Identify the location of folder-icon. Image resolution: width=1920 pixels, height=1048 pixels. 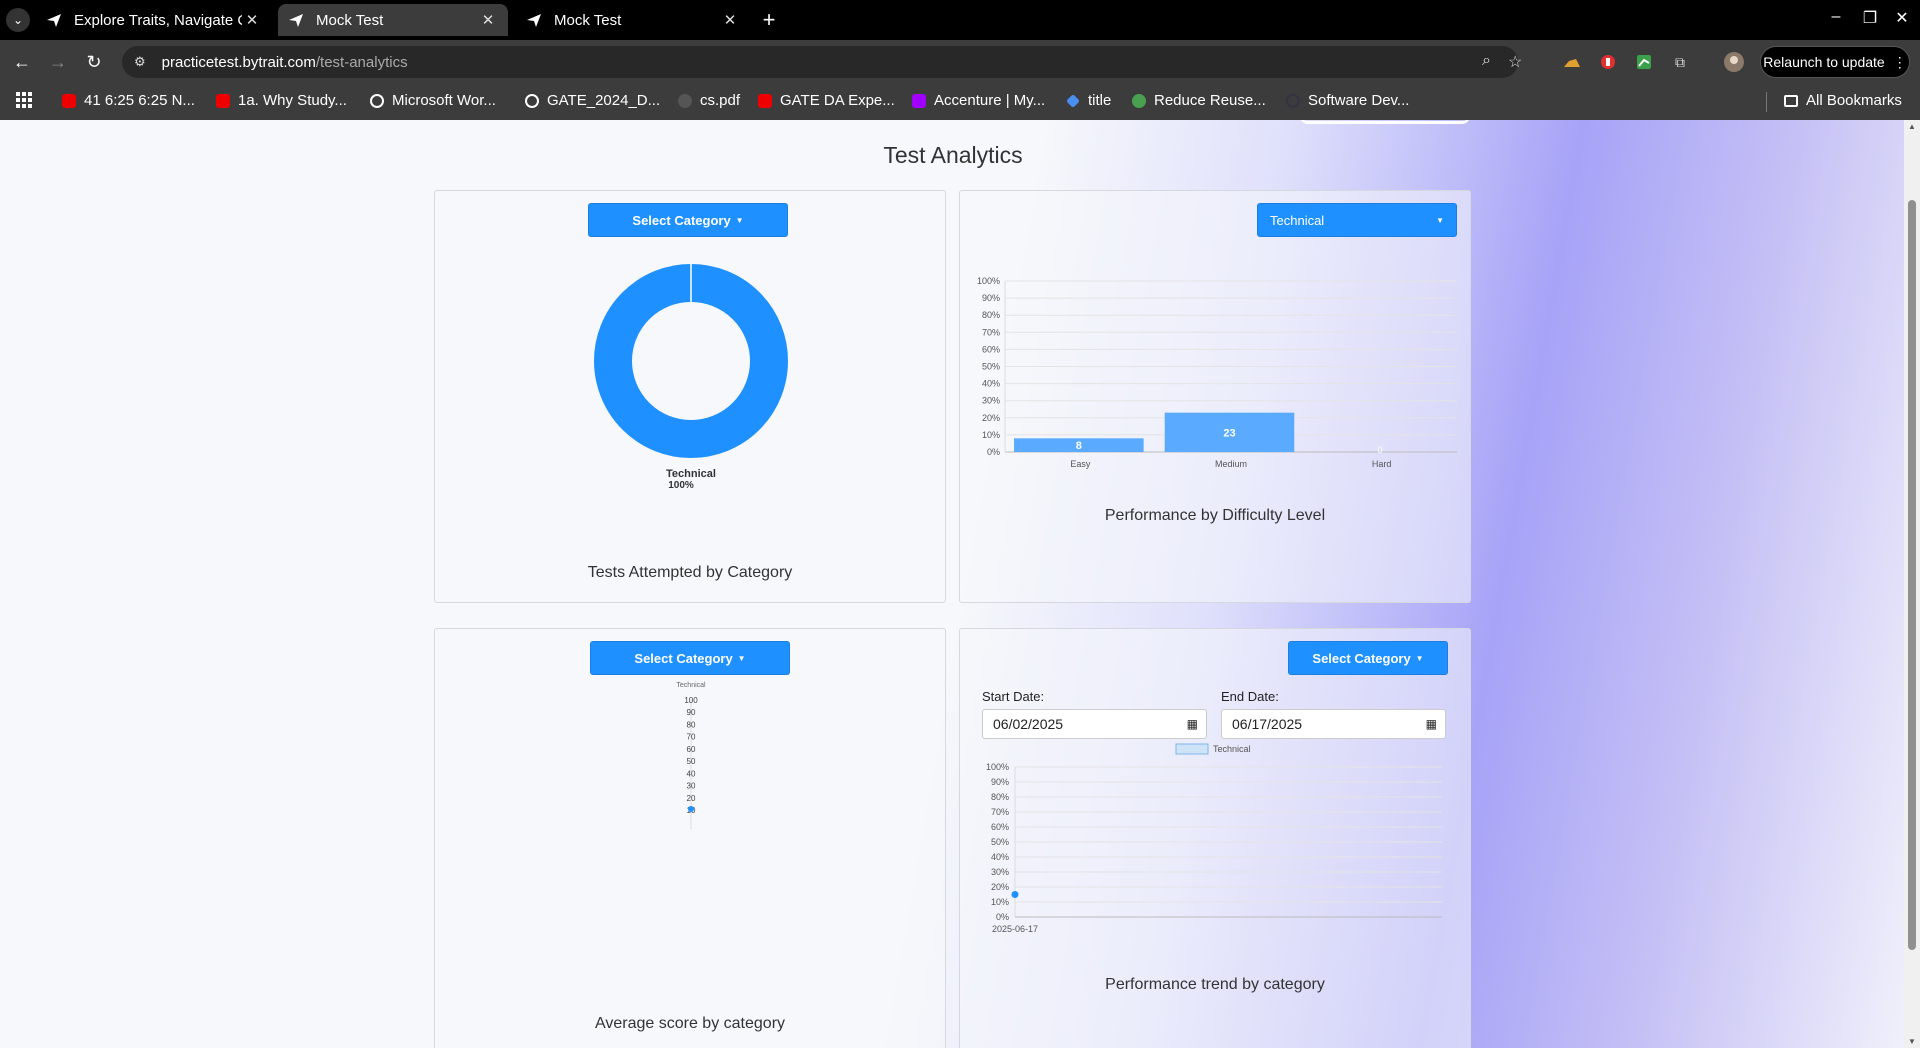
(1791, 100).